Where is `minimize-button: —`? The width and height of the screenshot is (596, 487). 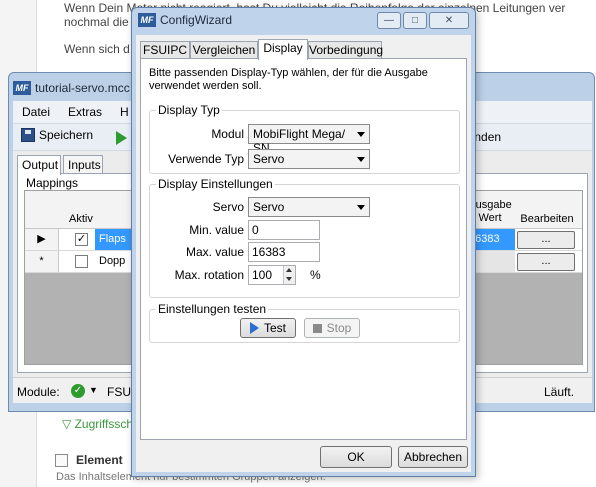 minimize-button: — is located at coordinates (389, 20).